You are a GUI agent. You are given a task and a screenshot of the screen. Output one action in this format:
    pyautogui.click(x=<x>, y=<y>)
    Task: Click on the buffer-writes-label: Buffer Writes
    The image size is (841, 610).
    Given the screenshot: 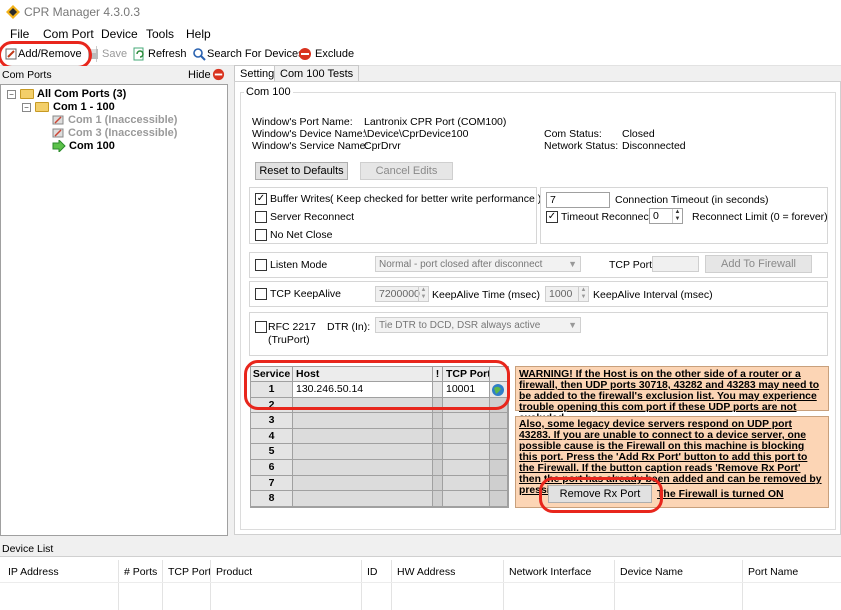 What is the action you would take?
    pyautogui.click(x=300, y=199)
    